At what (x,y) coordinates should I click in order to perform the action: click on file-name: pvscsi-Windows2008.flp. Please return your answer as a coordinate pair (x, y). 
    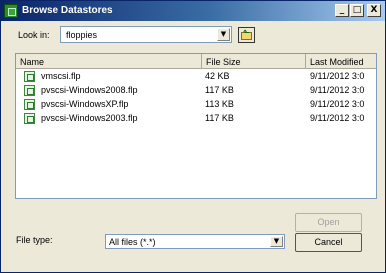
    Looking at the image, I should click on (89, 90).